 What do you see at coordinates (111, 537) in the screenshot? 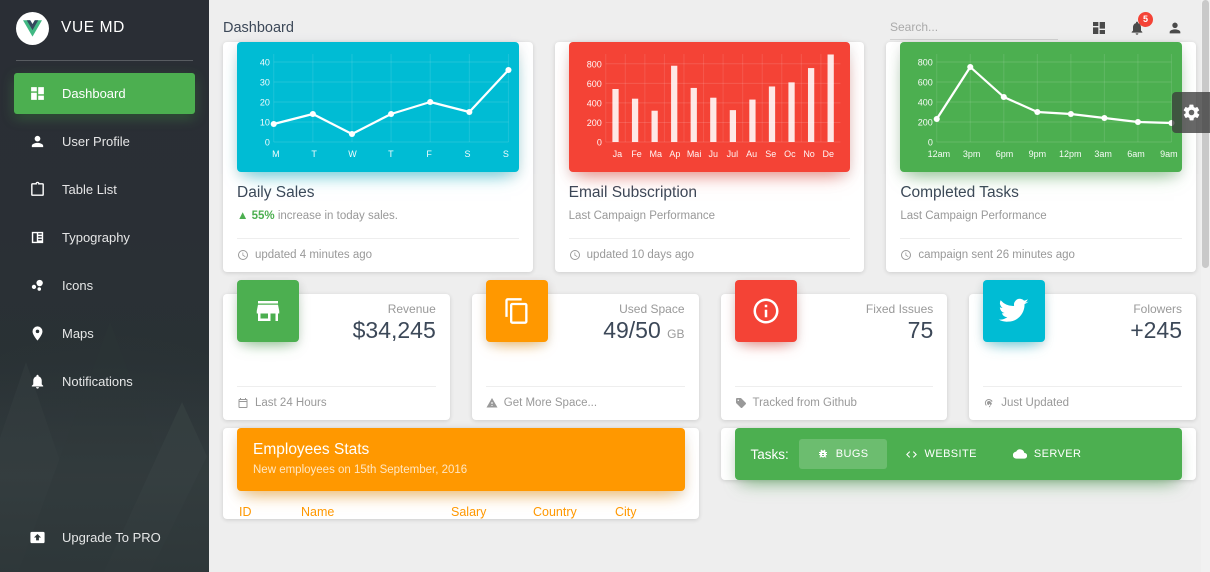
I see `sidebar-item-label: Upgrade To PRO` at bounding box center [111, 537].